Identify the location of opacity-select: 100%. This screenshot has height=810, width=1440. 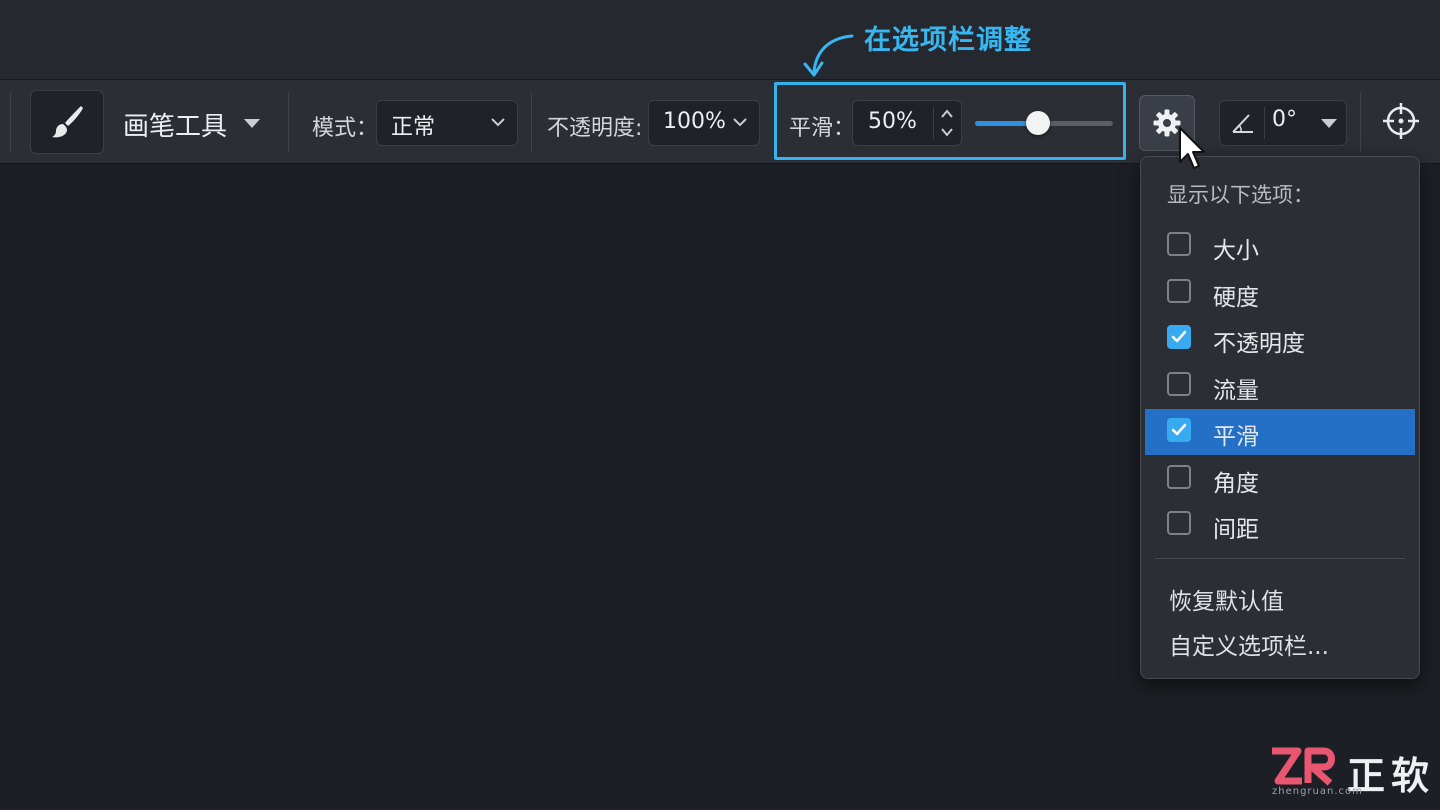
(704, 123).